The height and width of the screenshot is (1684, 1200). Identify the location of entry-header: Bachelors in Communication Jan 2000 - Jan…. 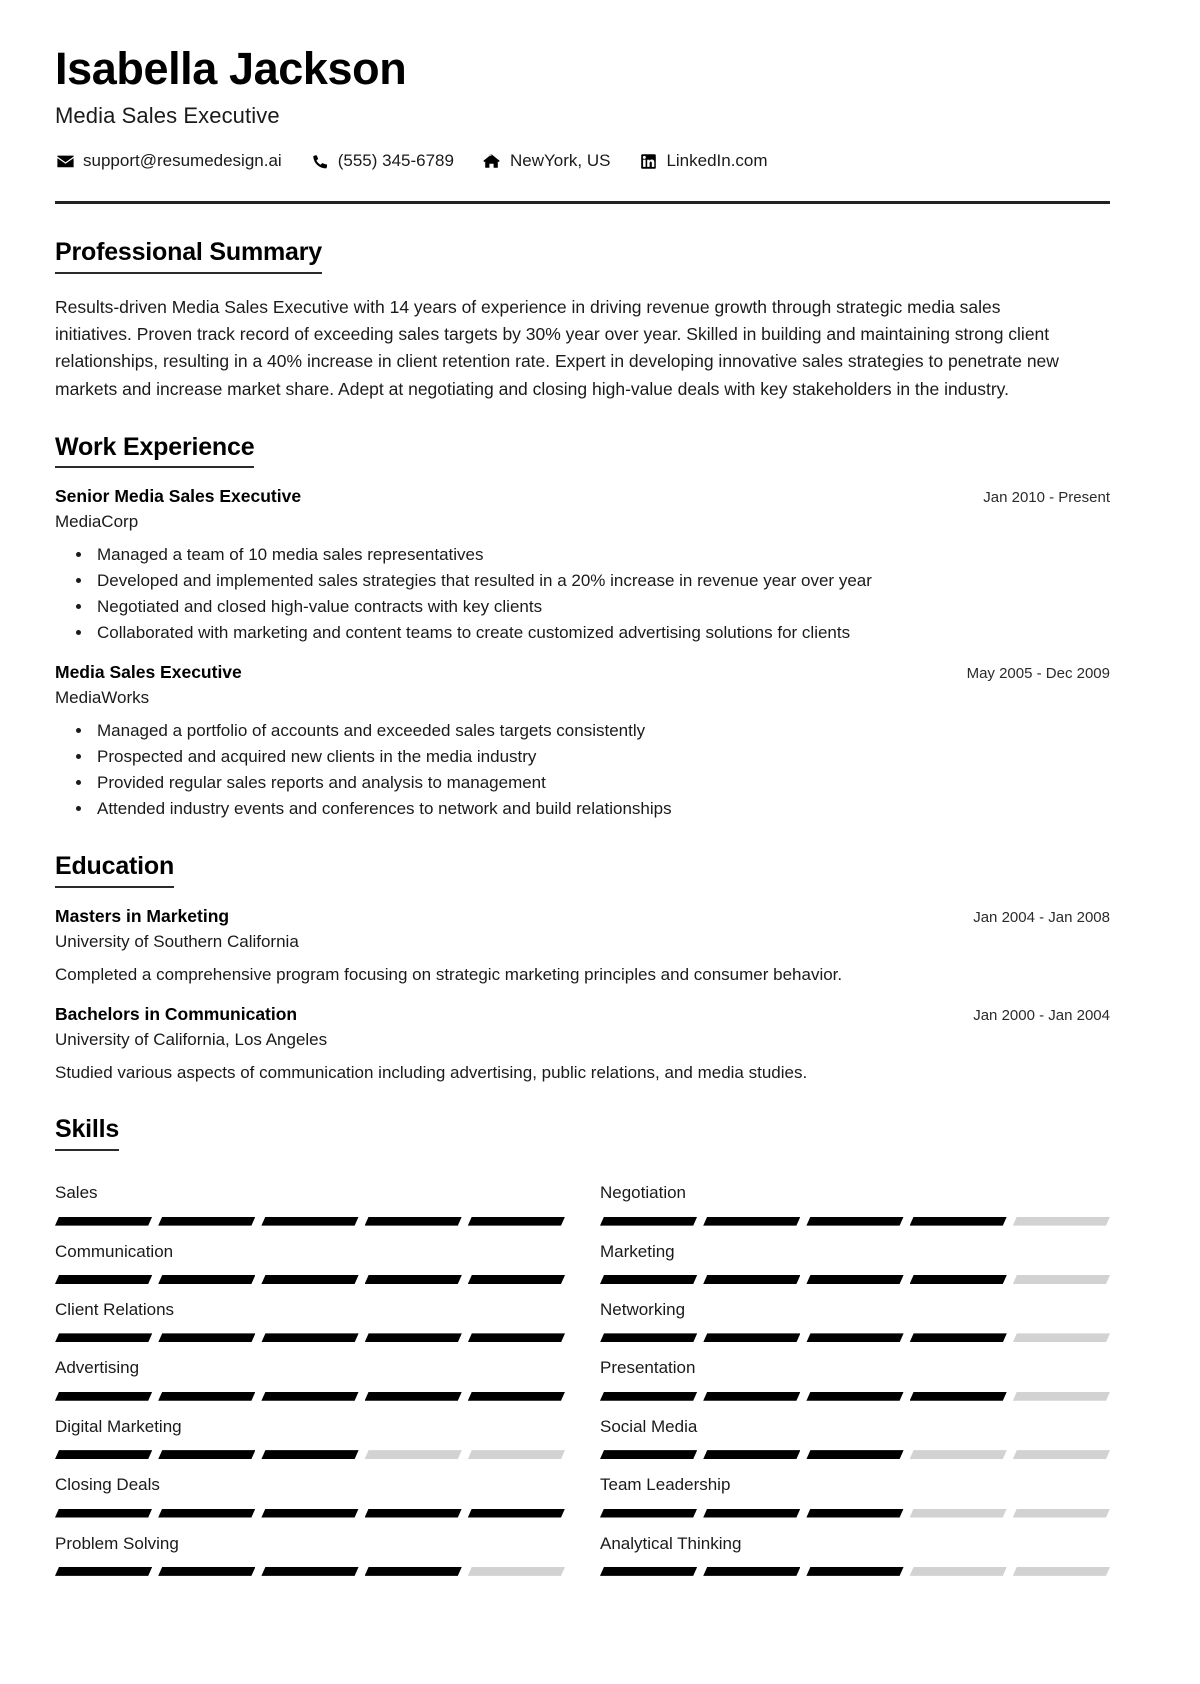
(582, 1014).